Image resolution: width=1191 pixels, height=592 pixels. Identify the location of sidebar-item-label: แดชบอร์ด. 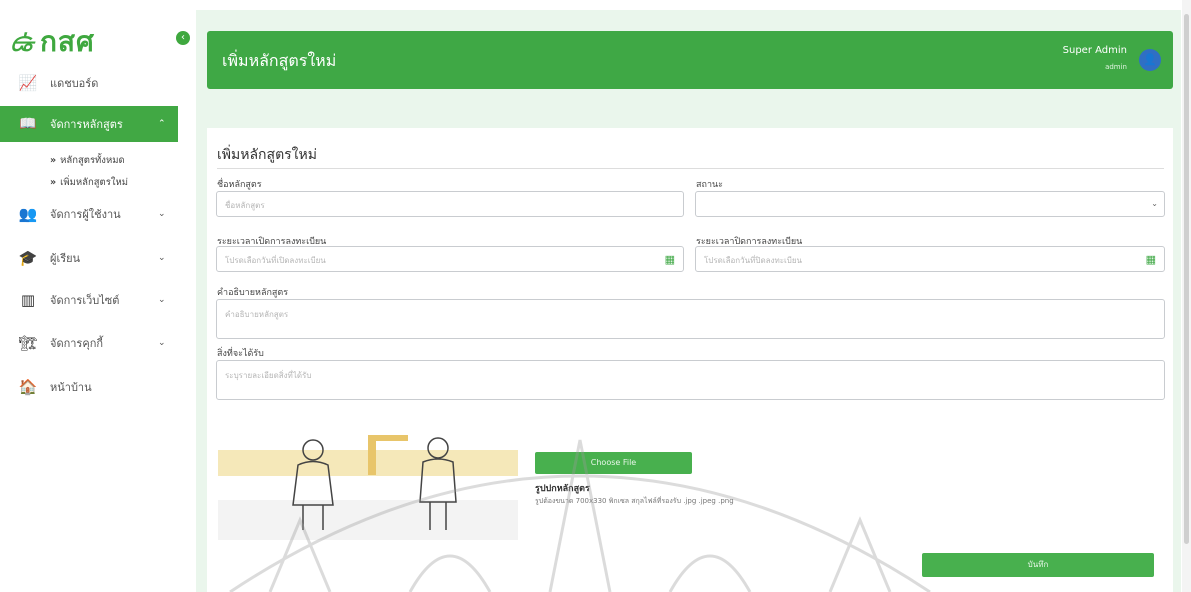
(74, 83).